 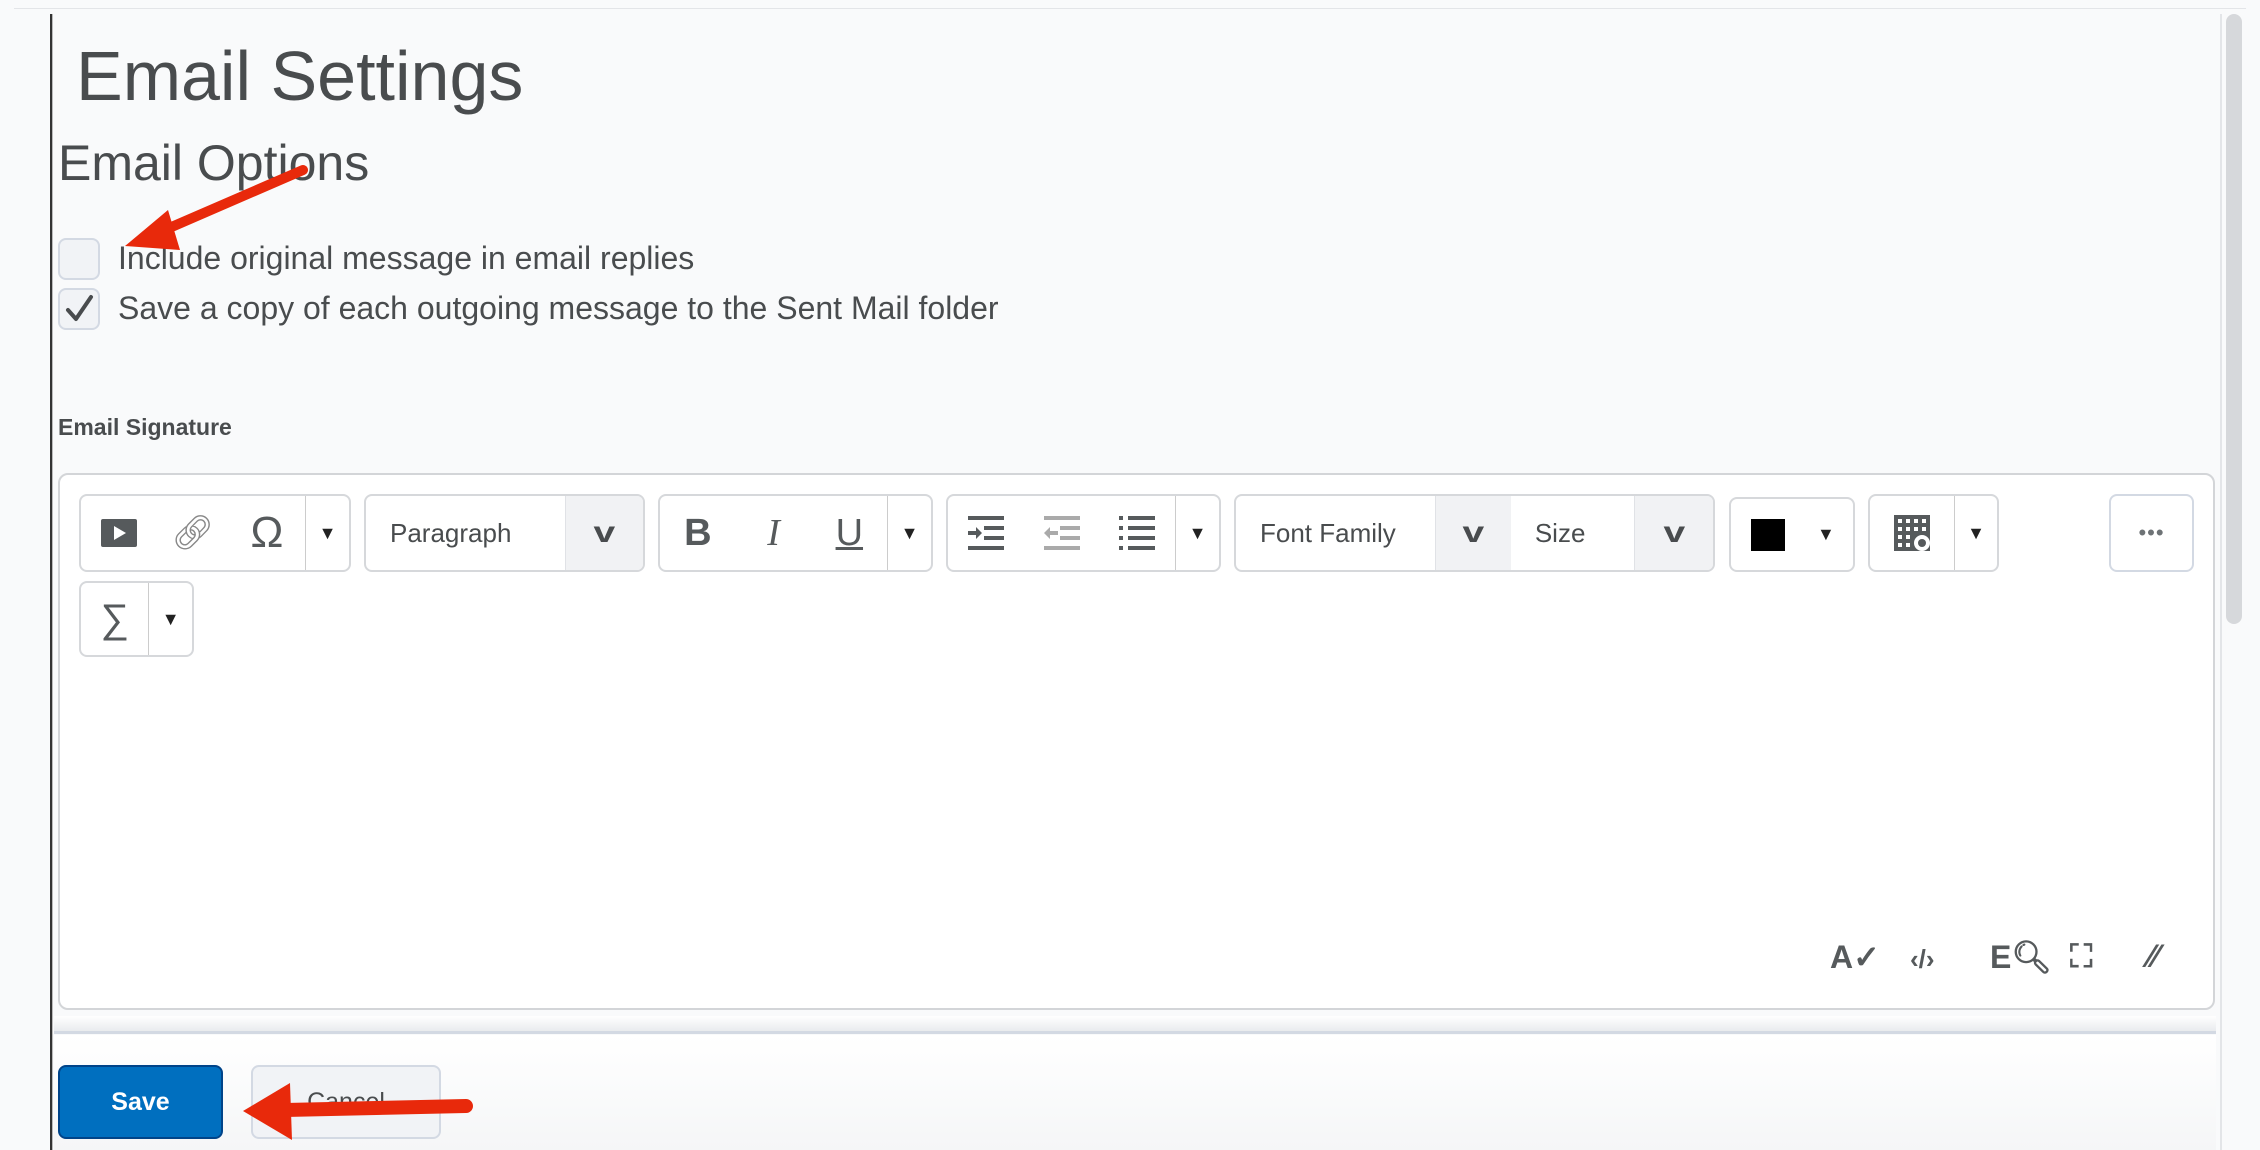 I want to click on bullet-list-icon, so click(x=1137, y=533).